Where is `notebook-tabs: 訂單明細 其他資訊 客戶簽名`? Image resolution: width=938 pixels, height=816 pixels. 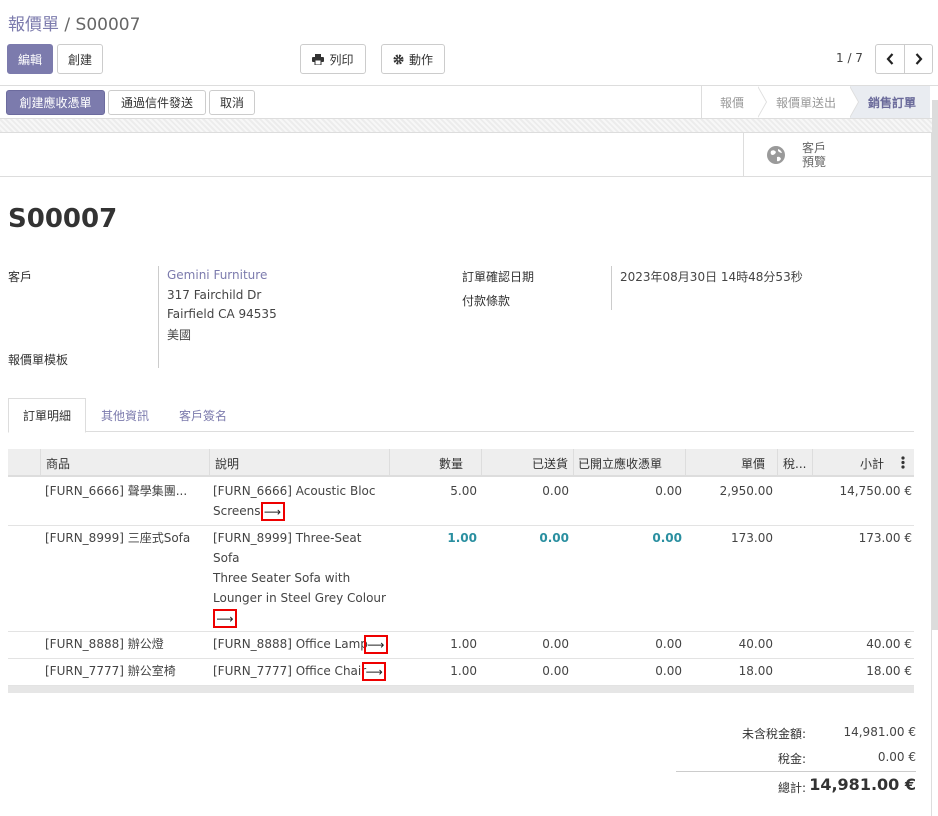
notebook-tabs: 訂單明細 其他資訊 客戶簽名 is located at coordinates (461, 415).